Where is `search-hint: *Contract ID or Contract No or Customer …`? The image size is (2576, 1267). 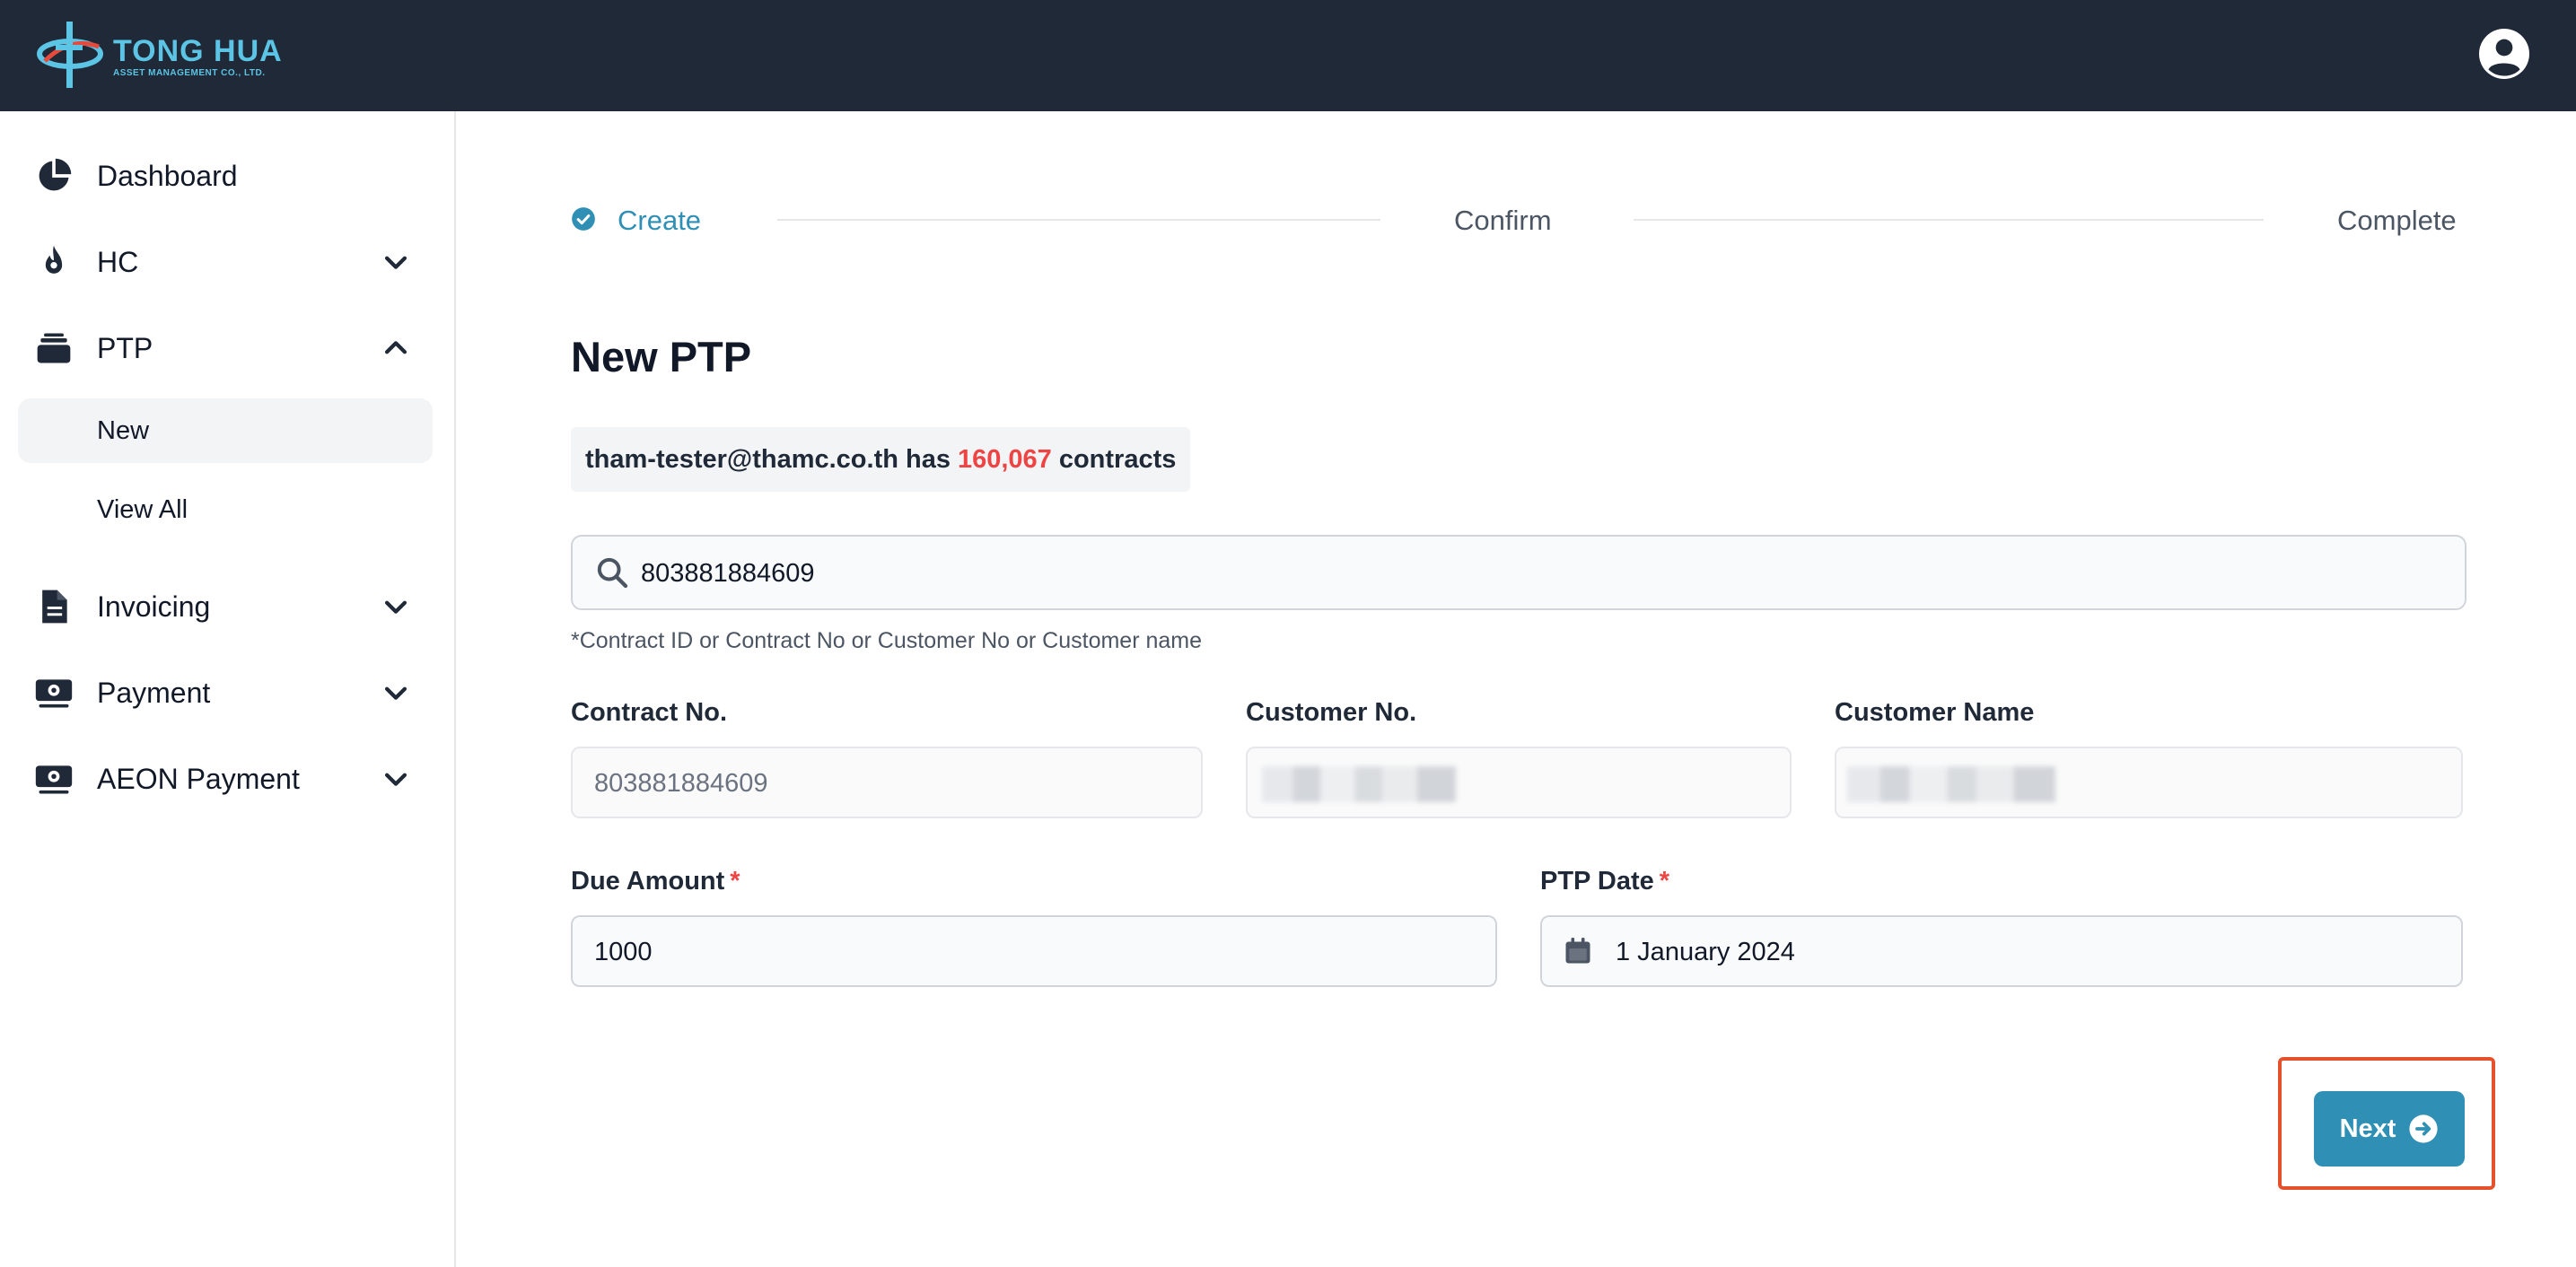 search-hint: *Contract ID or Contract No or Customer … is located at coordinates (887, 640).